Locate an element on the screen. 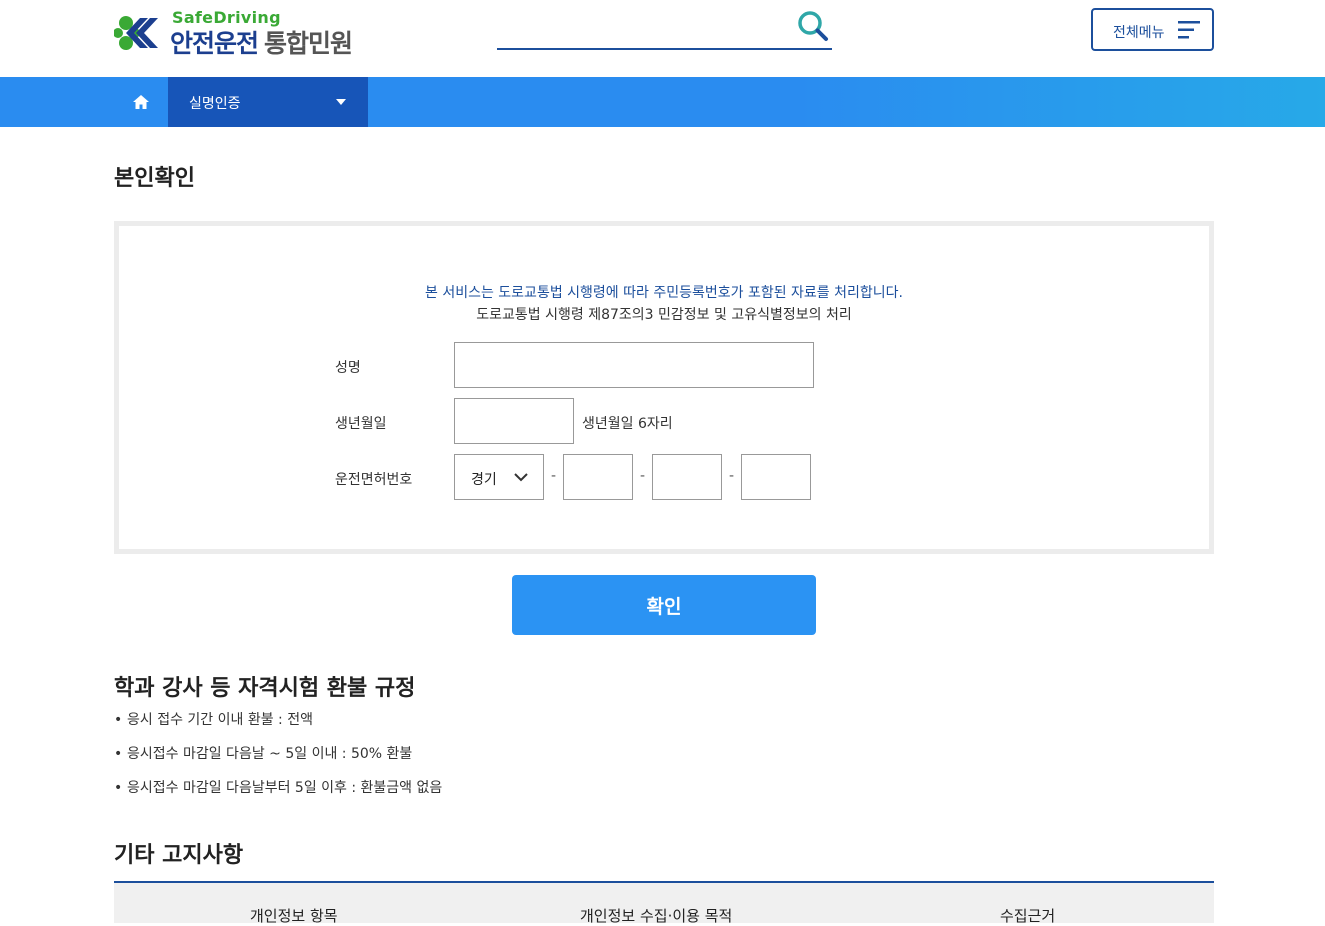 Image resolution: width=1325 pixels, height=926 pixels. home-button is located at coordinates (141, 102).